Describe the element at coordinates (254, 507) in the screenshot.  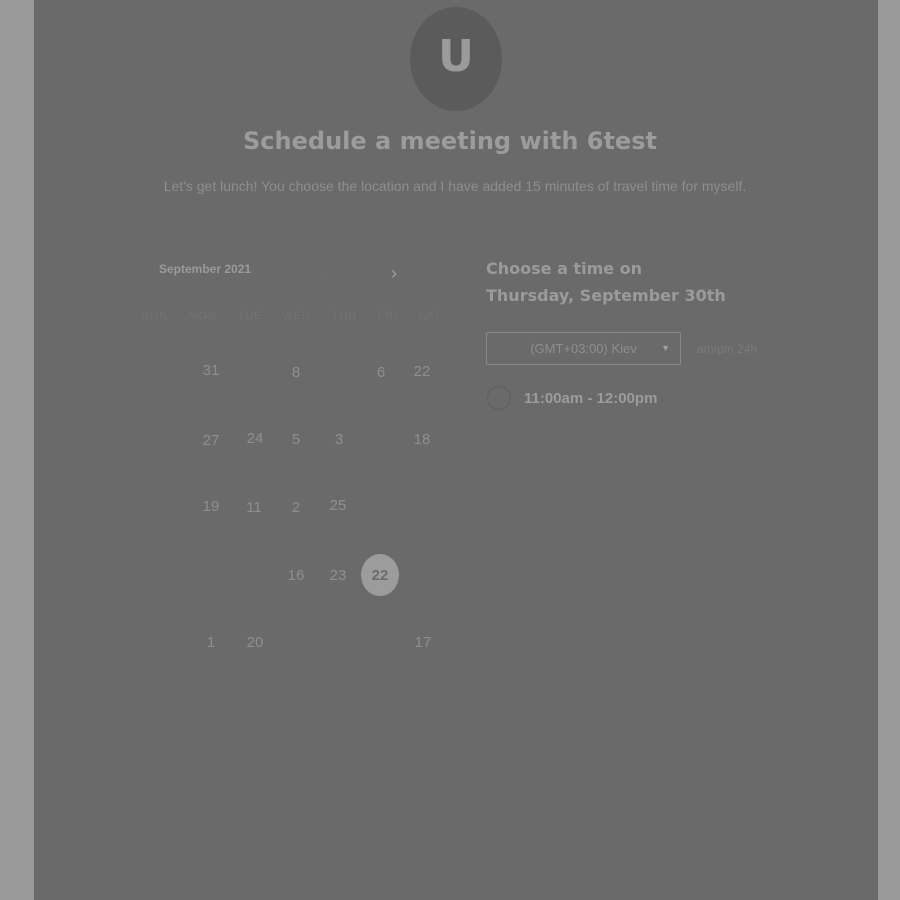
I see `calendar-day: 11` at that location.